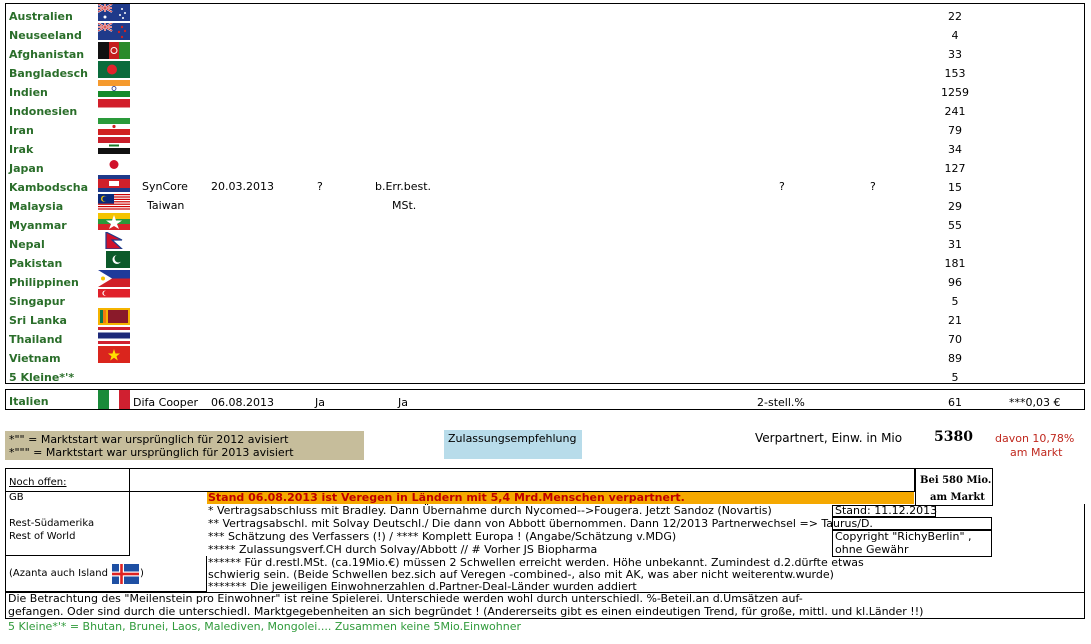  I want to click on country-value: 31, so click(955, 244).